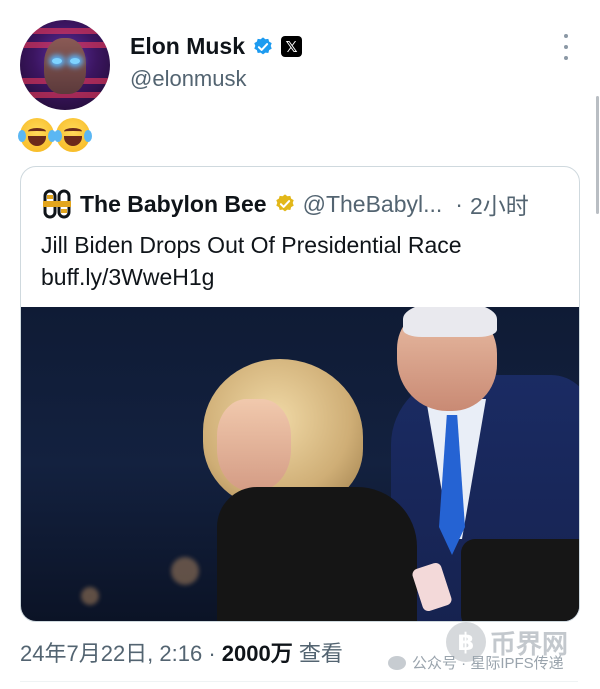 Image resolution: width=600 pixels, height=689 pixels. Describe the element at coordinates (187, 46) in the screenshot. I see `author-name: Elon Musk` at that location.